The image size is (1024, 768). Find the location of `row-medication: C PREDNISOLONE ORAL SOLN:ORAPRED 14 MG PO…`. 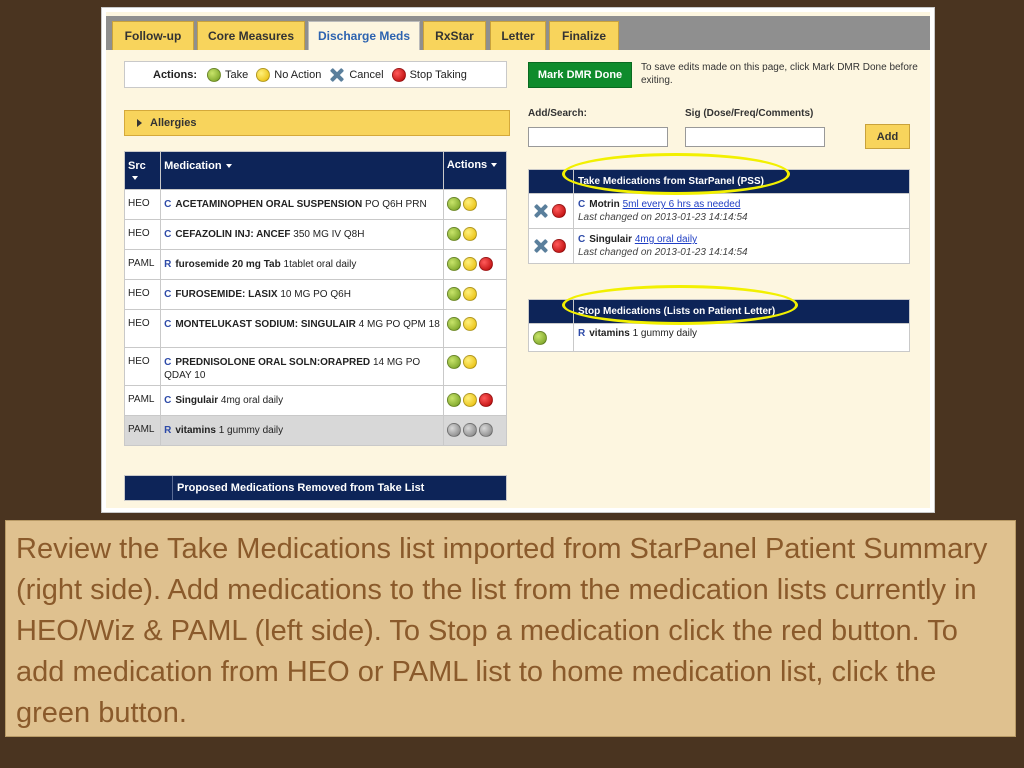

row-medication: C PREDNISOLONE ORAL SOLN:ORAPRED 14 MG PO… is located at coordinates (302, 366).